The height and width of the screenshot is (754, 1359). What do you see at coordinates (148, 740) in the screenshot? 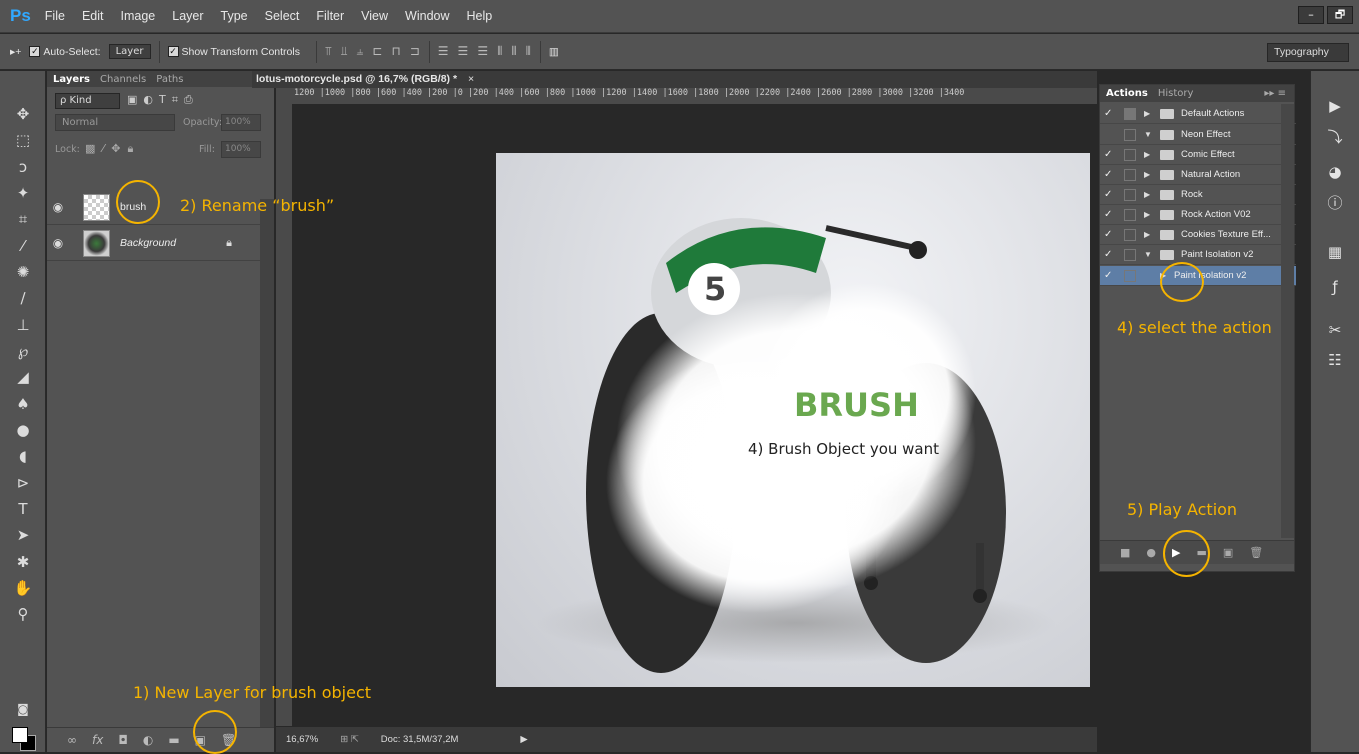
I see `adjustment-layer-icon: ◐` at bounding box center [148, 740].